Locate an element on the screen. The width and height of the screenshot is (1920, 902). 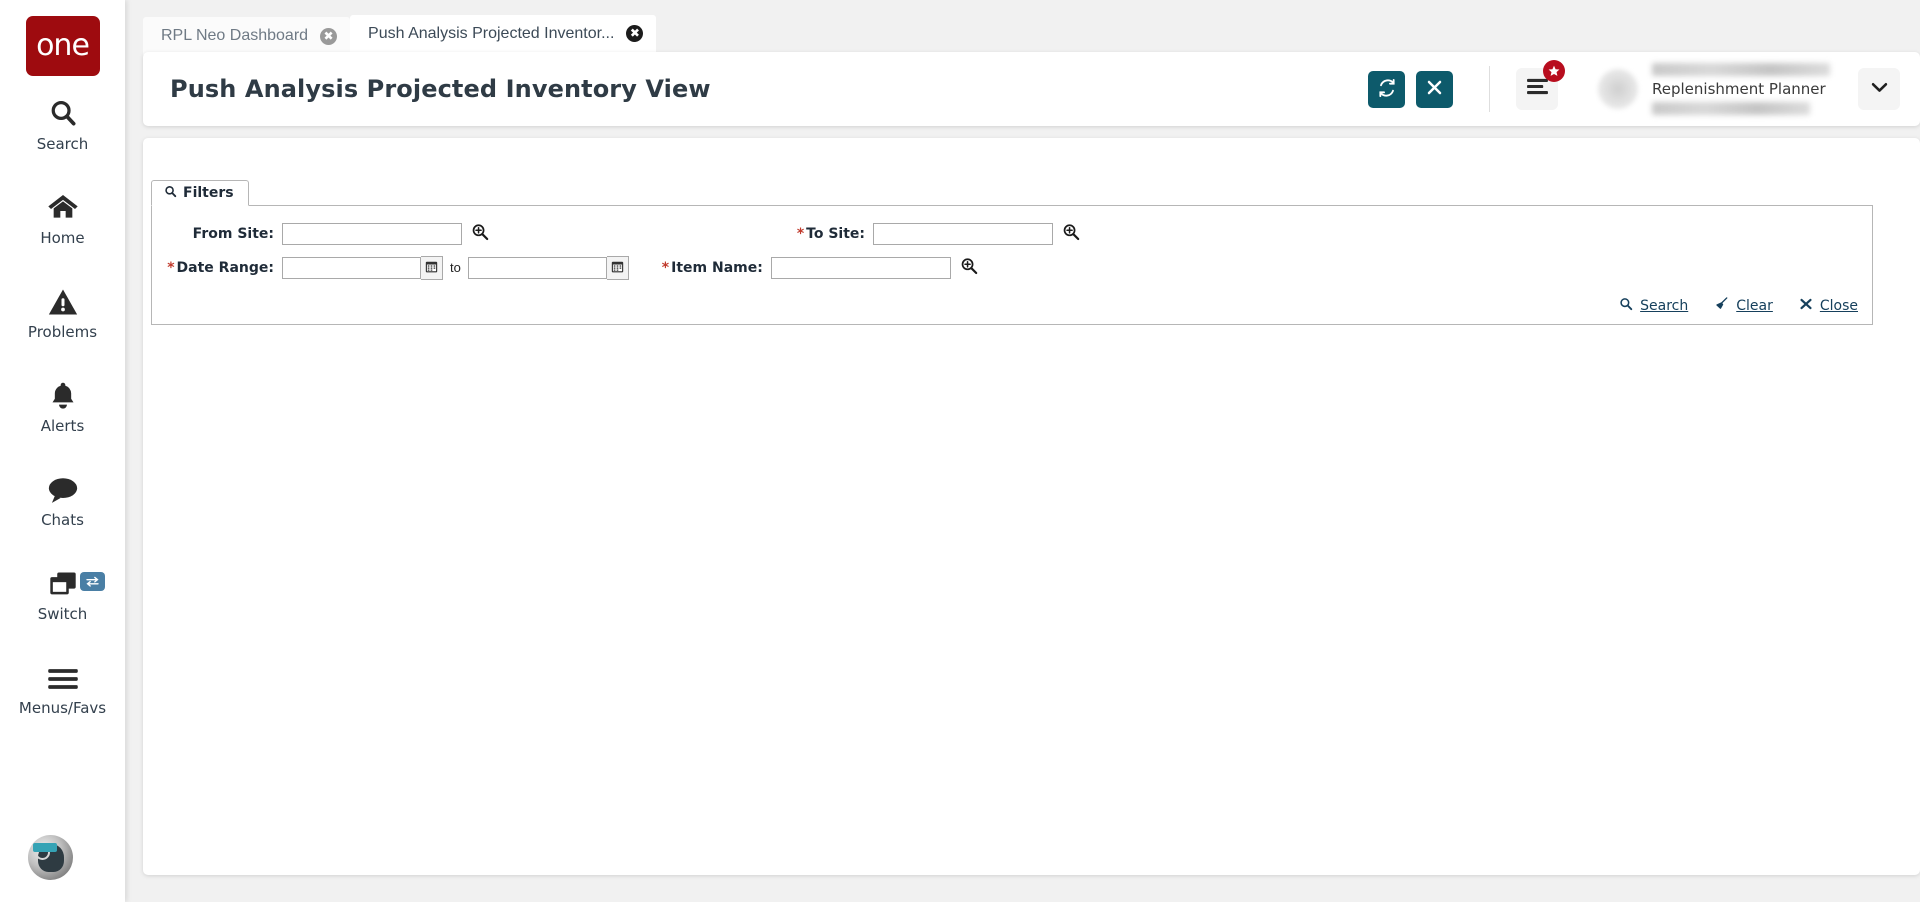
tab-filters: Filters is located at coordinates (200, 193).